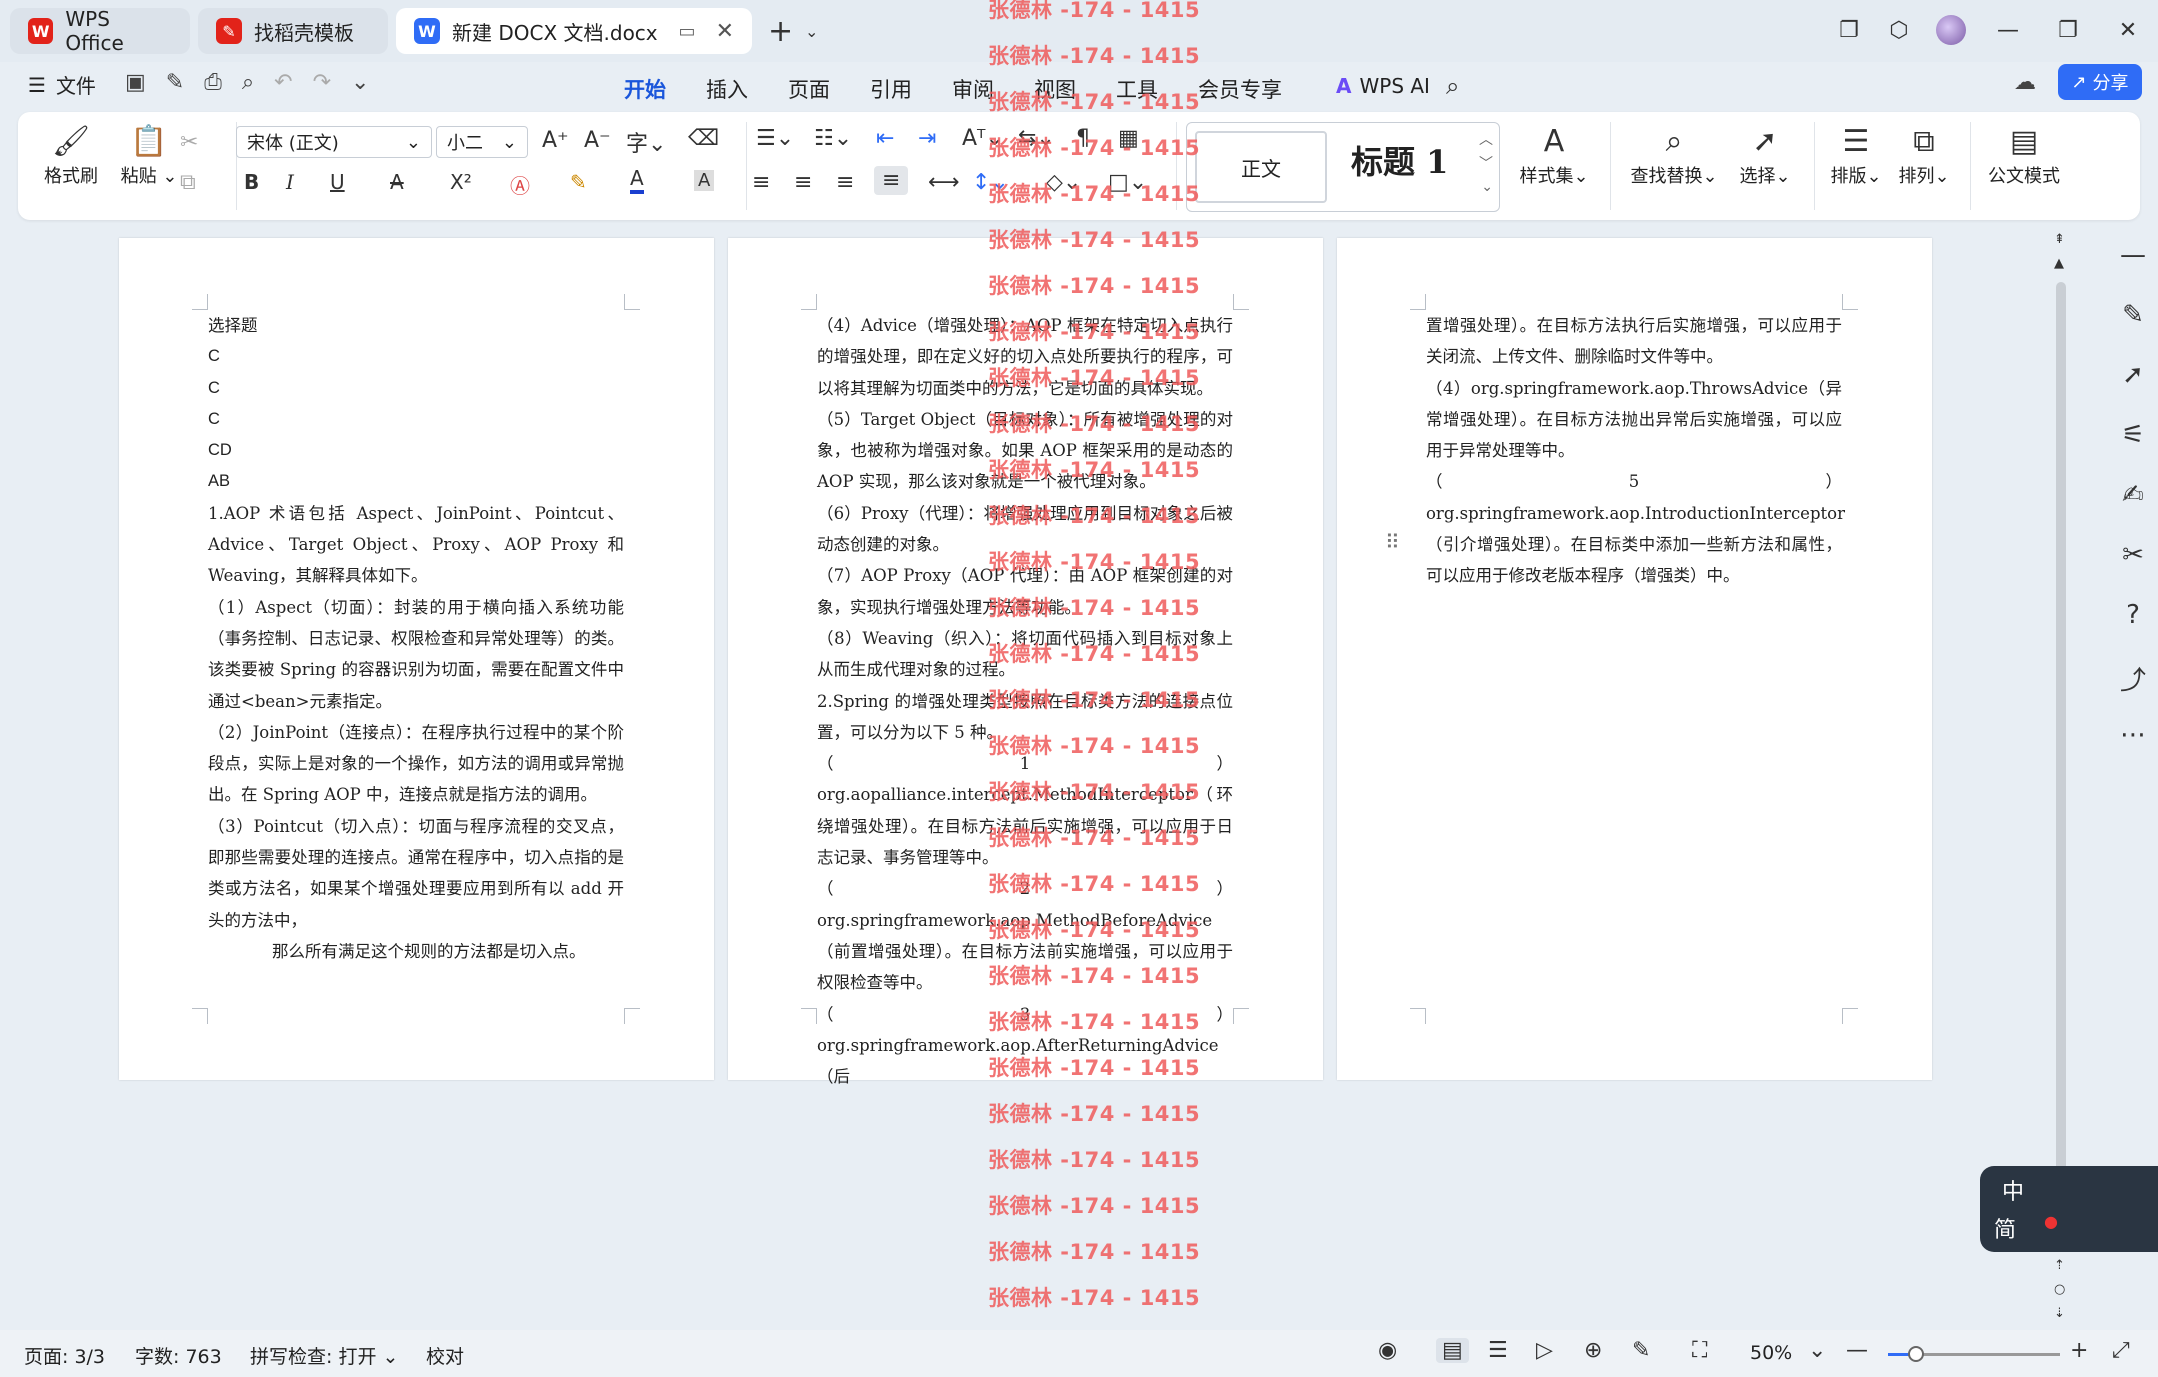  What do you see at coordinates (761, 182) in the screenshot?
I see `align-left-icon: ≡` at bounding box center [761, 182].